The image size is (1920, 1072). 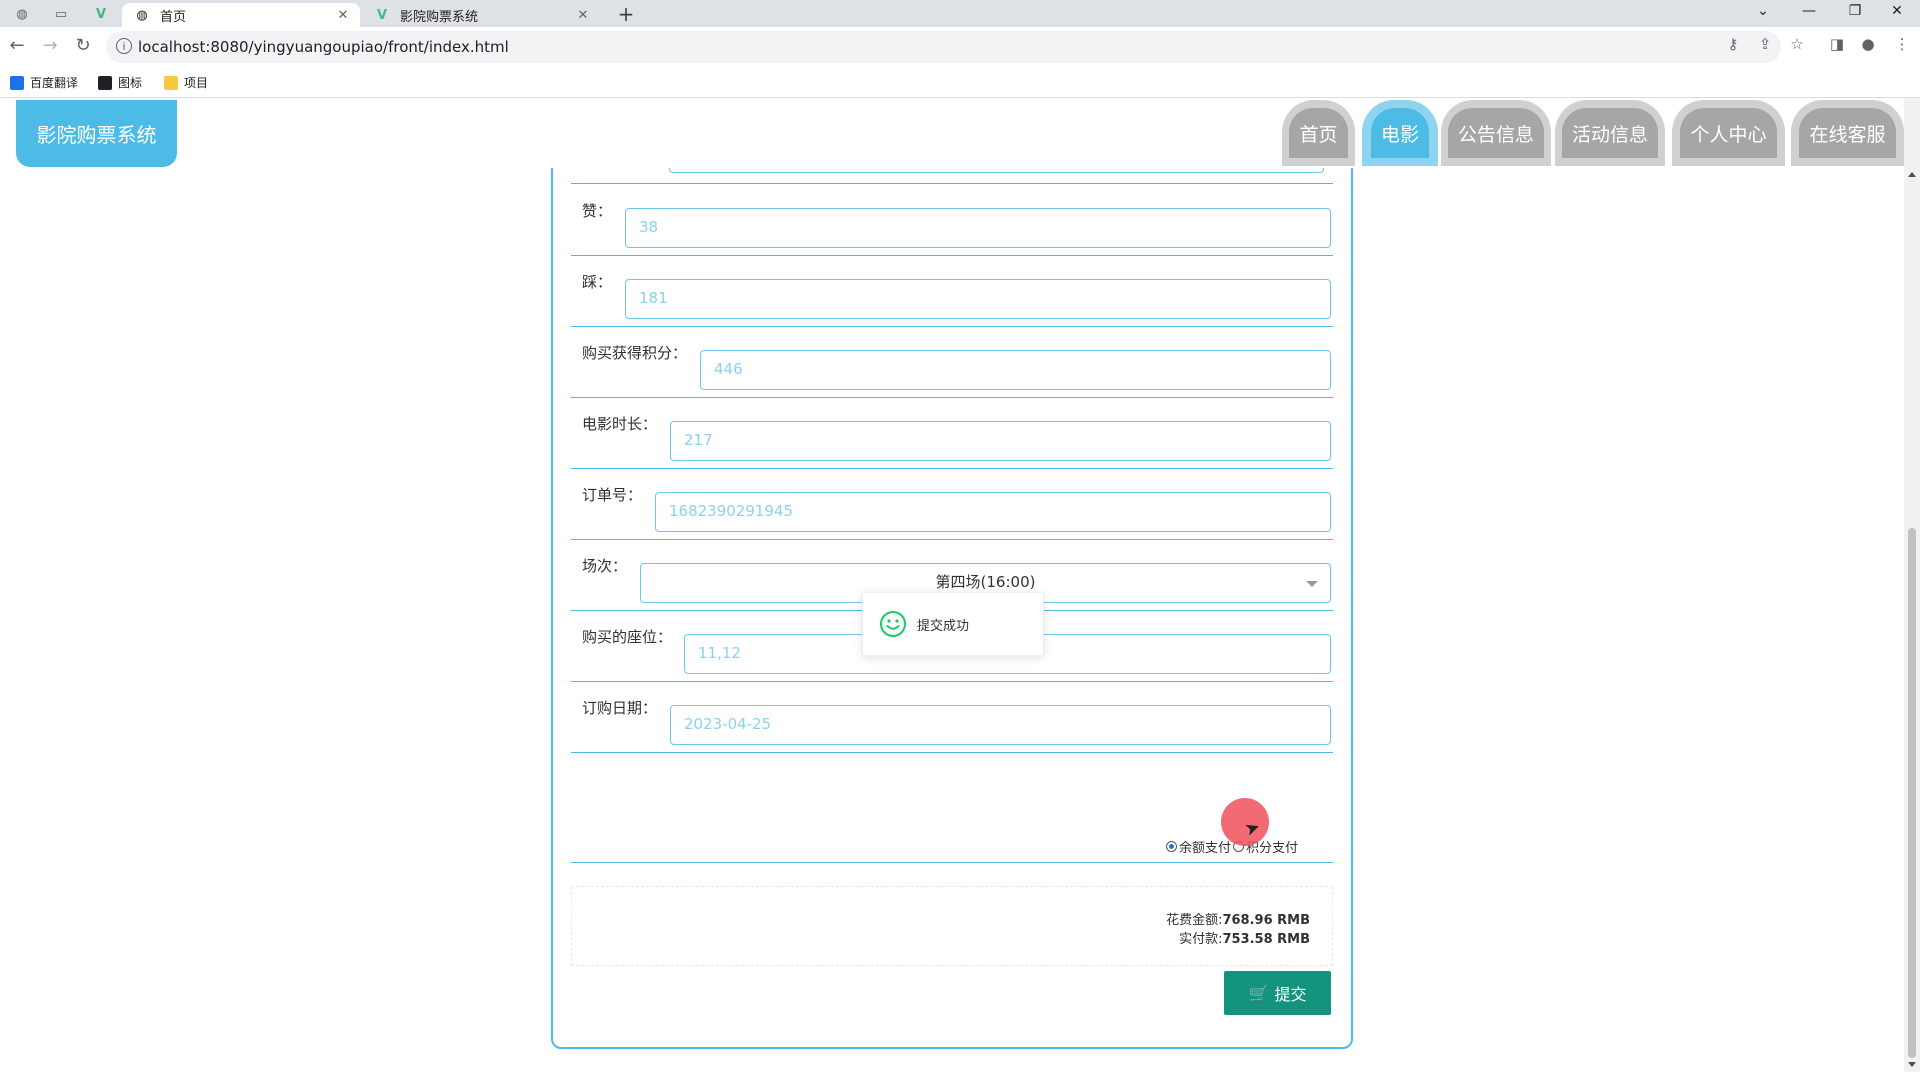 What do you see at coordinates (1902, 45) in the screenshot?
I see `menu-icon: ⋮` at bounding box center [1902, 45].